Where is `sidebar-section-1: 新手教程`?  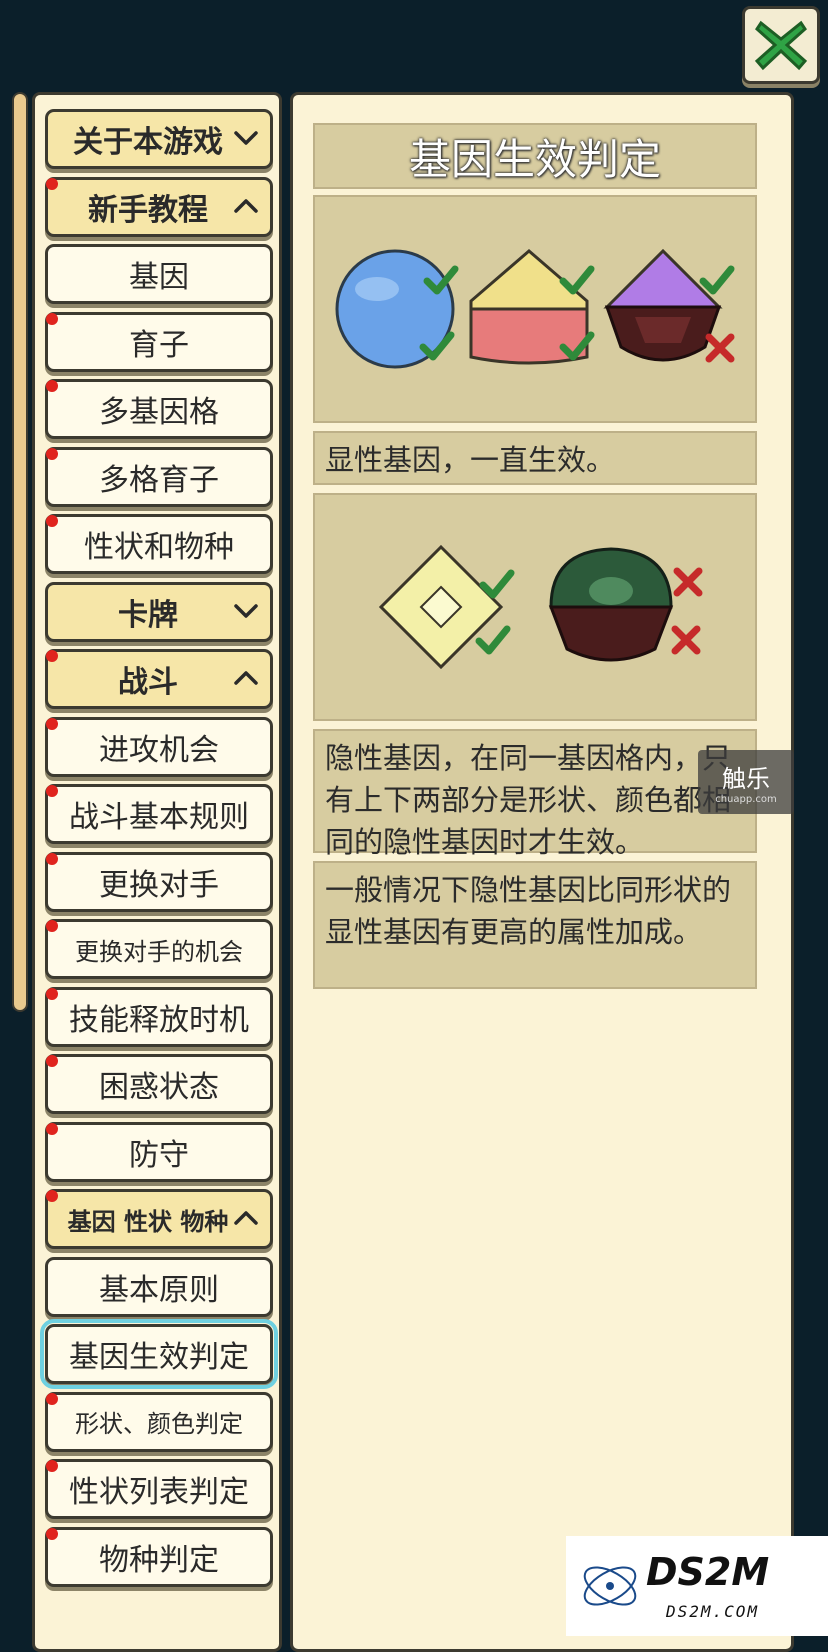 sidebar-section-1: 新手教程 is located at coordinates (159, 206).